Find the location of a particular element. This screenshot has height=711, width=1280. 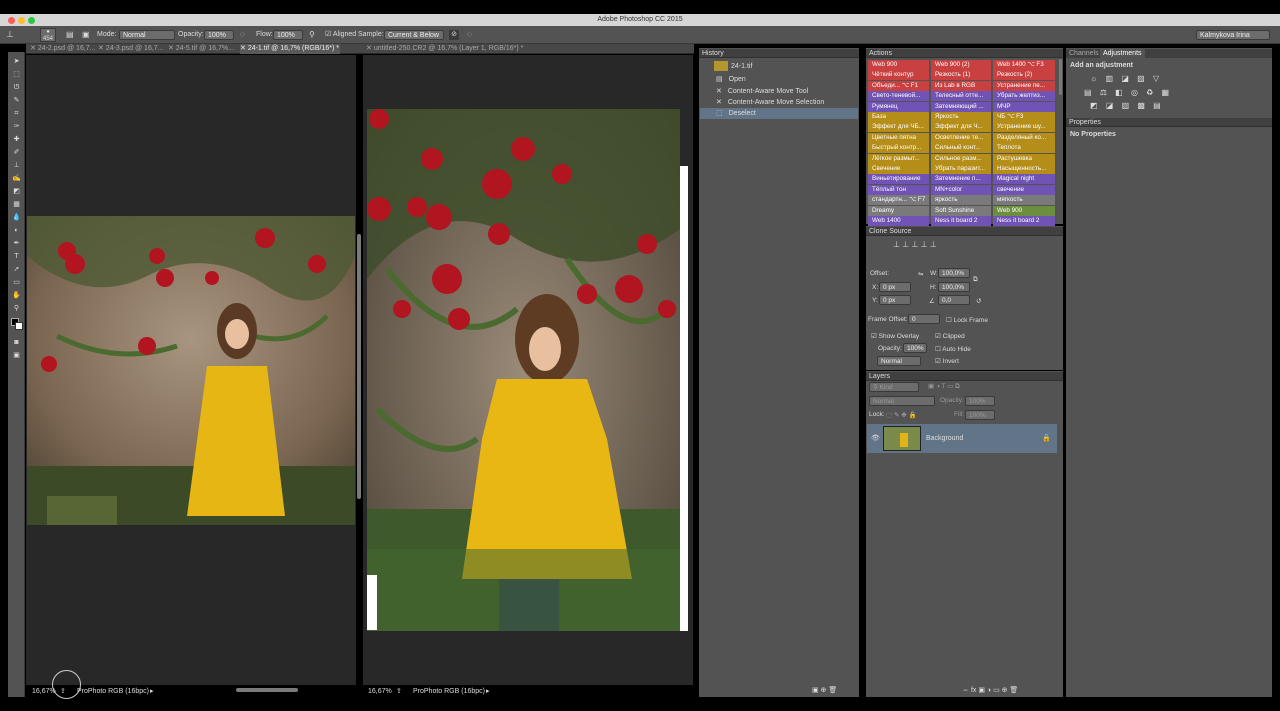

clone-source-buttons: ⊥ ⊥ ⊥ ⊥ ⊥ is located at coordinates (915, 244).